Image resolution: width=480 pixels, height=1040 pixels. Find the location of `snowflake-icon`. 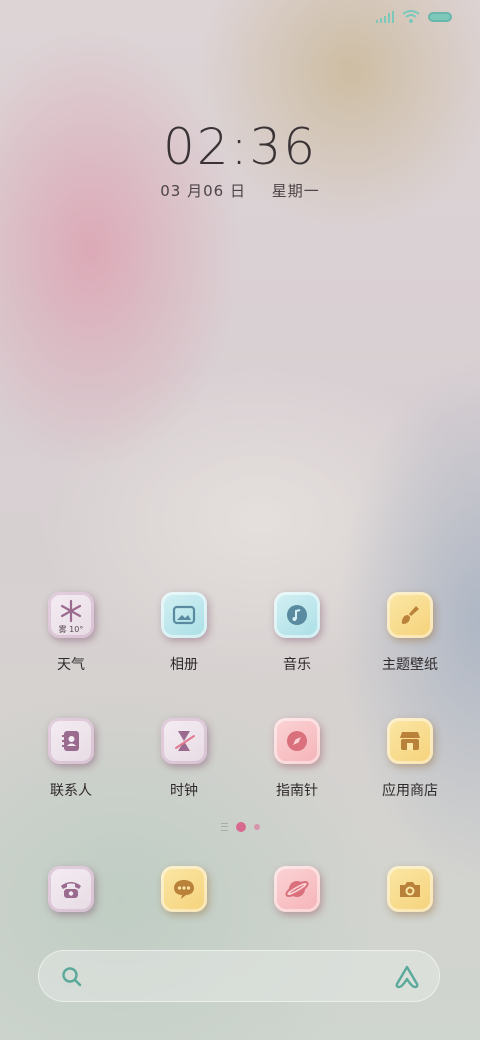

snowflake-icon is located at coordinates (71, 611).